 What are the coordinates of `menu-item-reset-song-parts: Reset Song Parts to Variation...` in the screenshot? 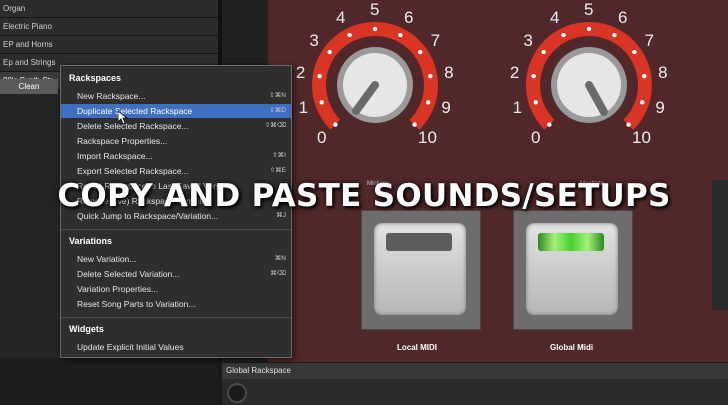 It's located at (176, 304).